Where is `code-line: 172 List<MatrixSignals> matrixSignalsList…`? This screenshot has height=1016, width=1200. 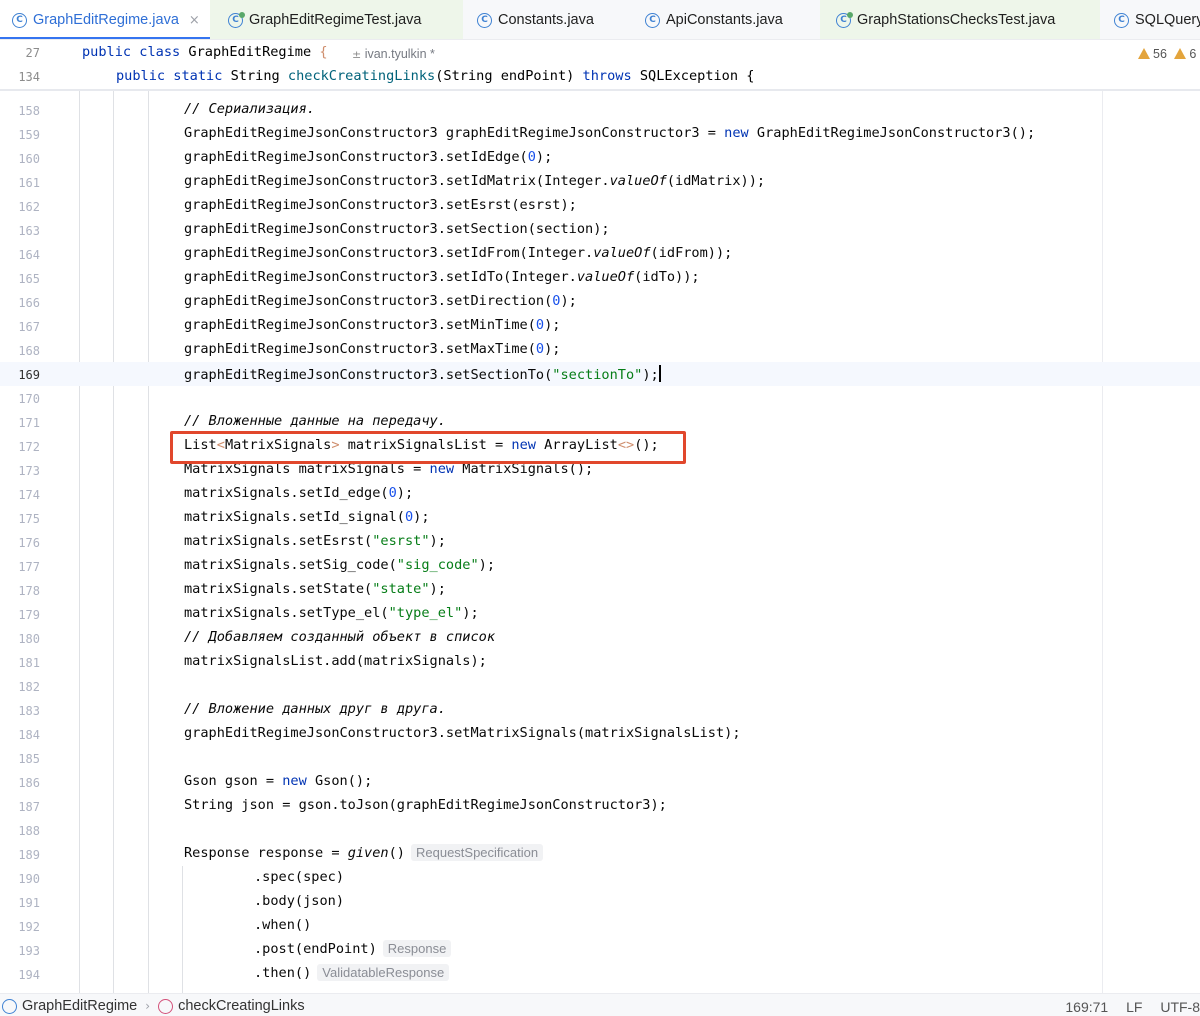 code-line: 172 List<MatrixSignals> matrixSignalsList… is located at coordinates (338, 445).